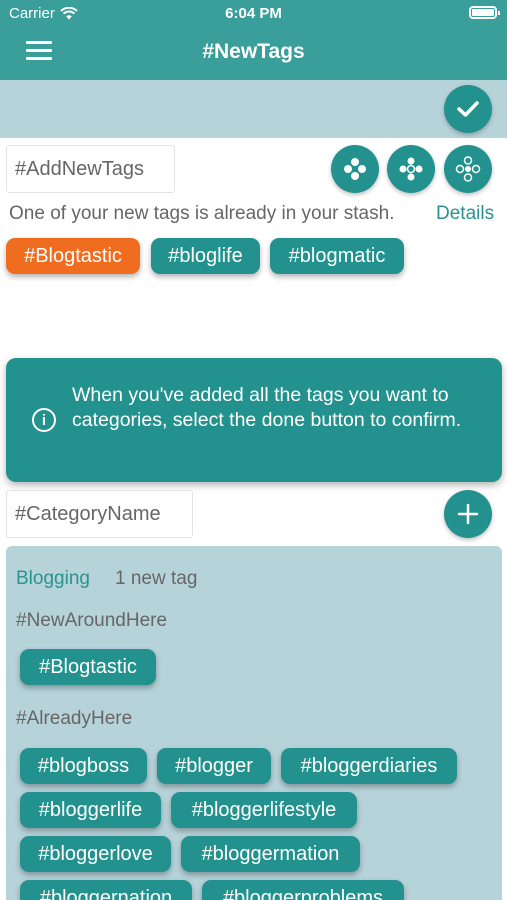  Describe the element at coordinates (270, 854) in the screenshot. I see `existing-tag-chip: #bloggermation` at that location.